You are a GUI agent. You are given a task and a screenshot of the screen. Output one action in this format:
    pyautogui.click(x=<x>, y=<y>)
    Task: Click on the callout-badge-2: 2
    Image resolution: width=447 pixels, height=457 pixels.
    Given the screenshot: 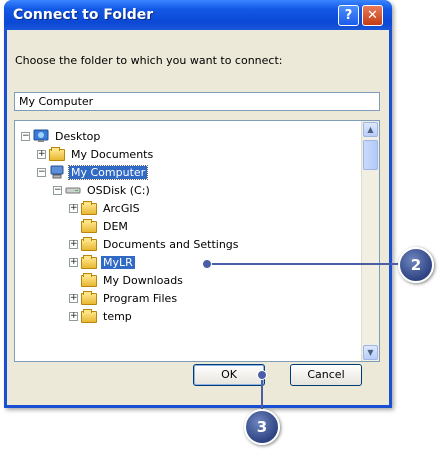 What is the action you would take?
    pyautogui.click(x=416, y=265)
    